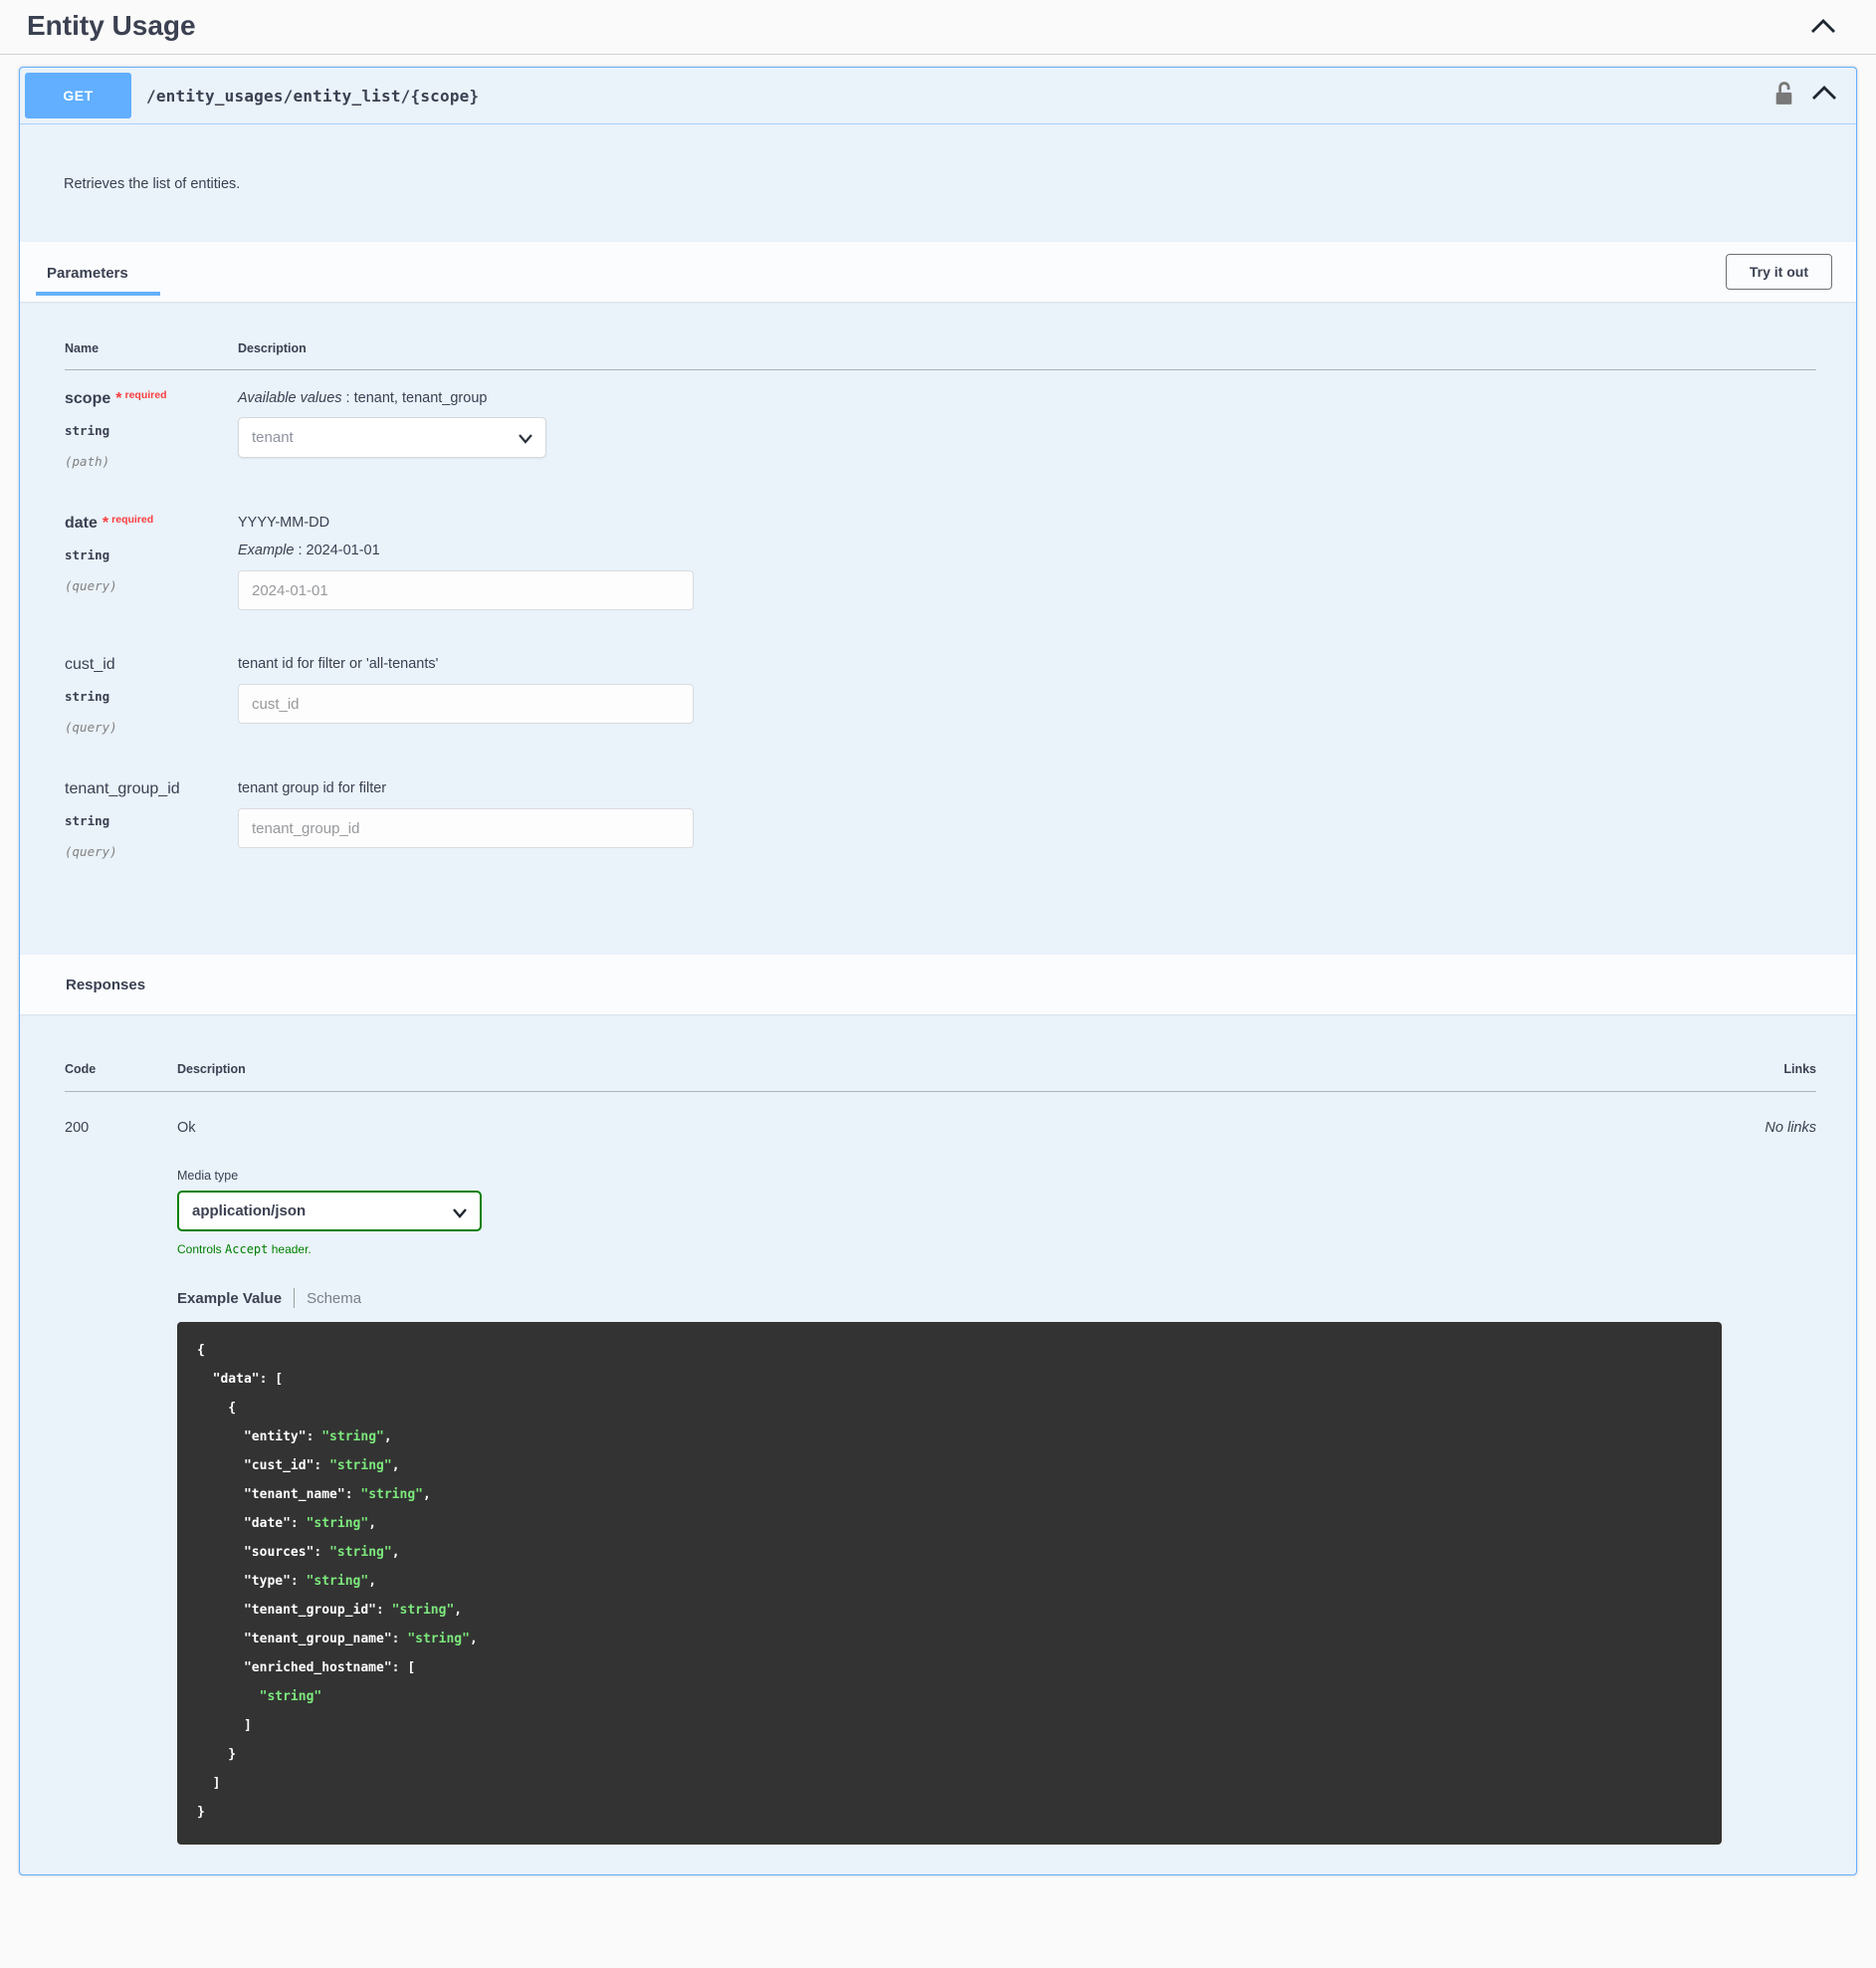 This screenshot has height=1968, width=1876. I want to click on param-description: tenant id for filter or 'all-tenants', so click(338, 664).